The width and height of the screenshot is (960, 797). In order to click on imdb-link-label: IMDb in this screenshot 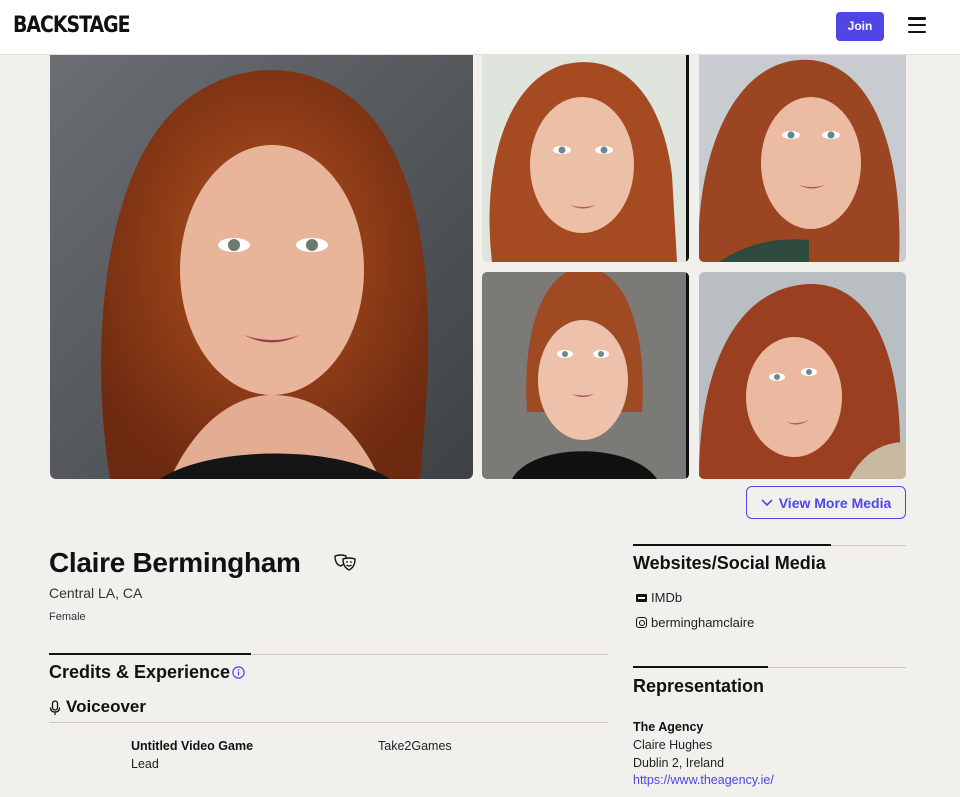, I will do `click(667, 597)`.